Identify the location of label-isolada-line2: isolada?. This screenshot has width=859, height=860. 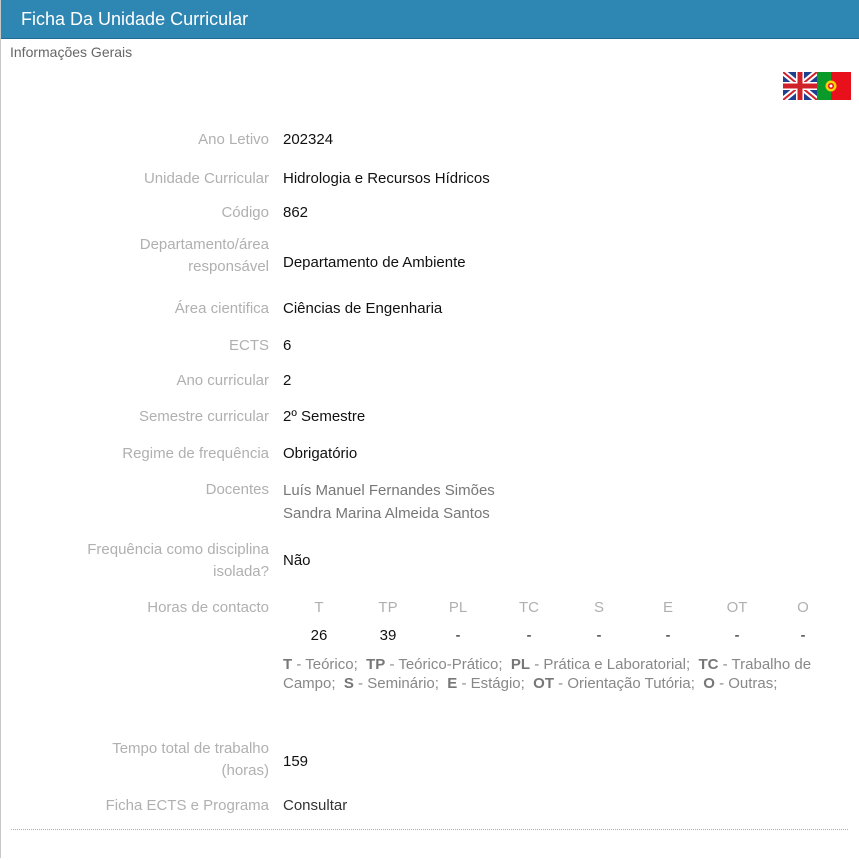
(241, 571).